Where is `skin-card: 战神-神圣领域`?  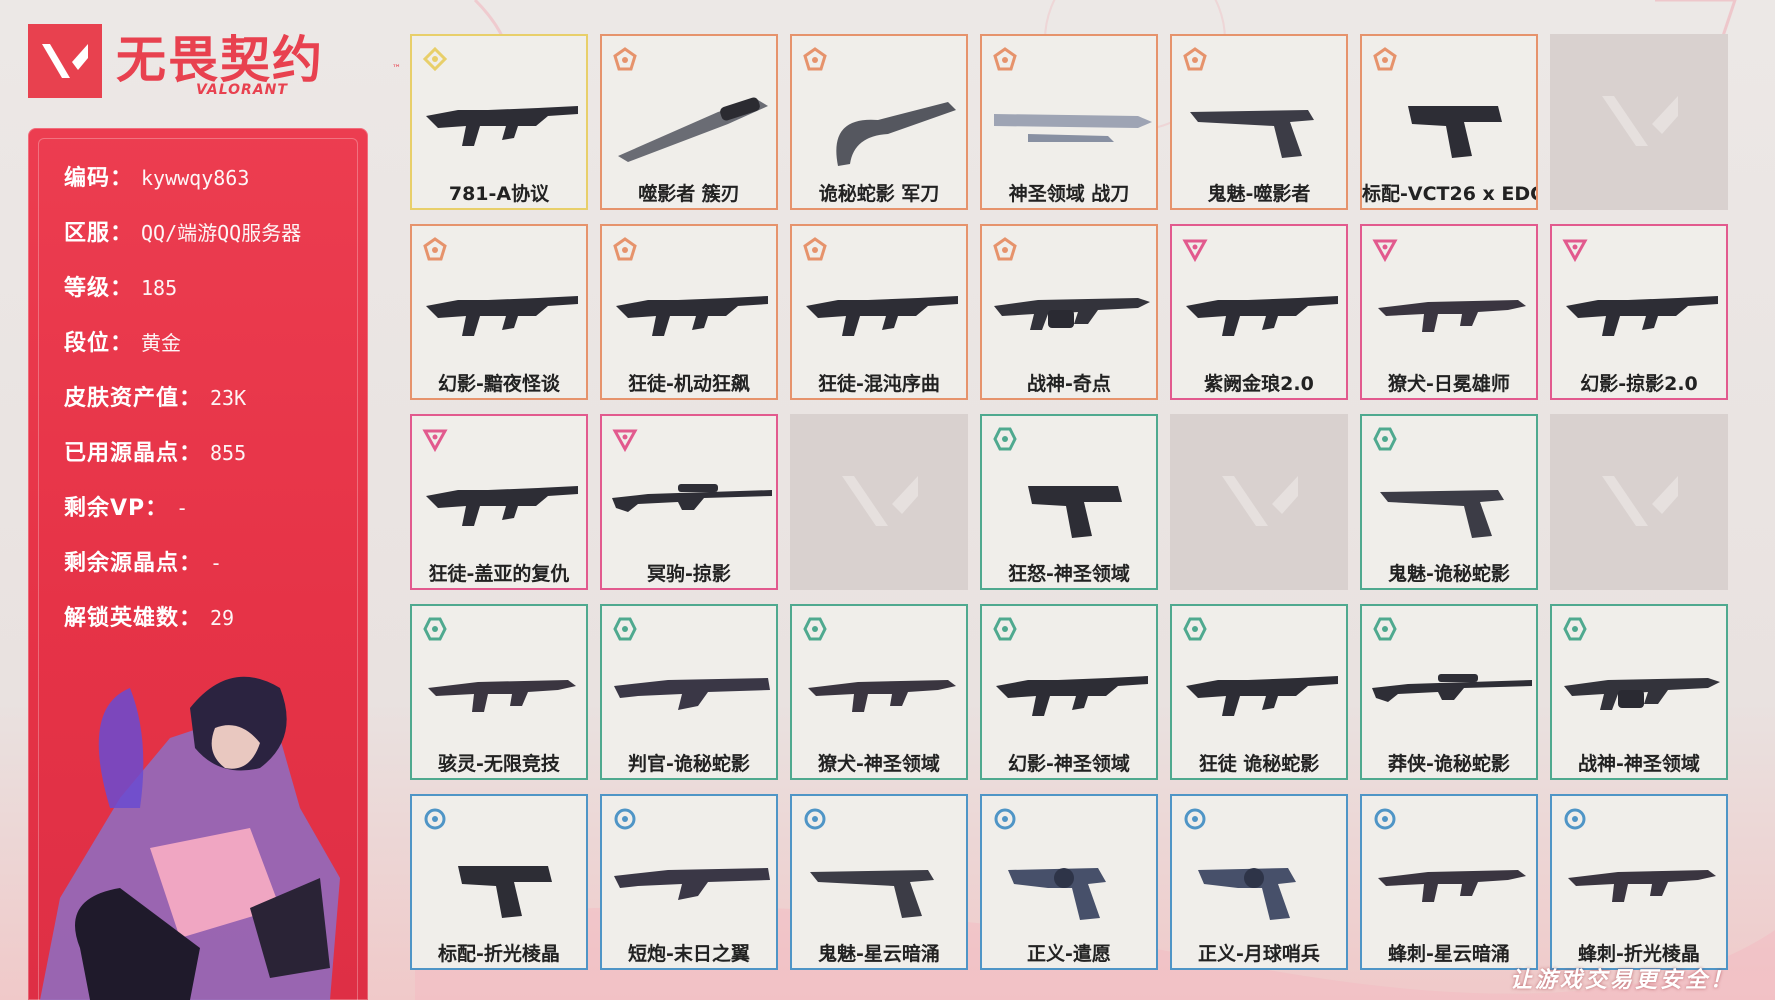 skin-card: 战神-神圣领域 is located at coordinates (1639, 692).